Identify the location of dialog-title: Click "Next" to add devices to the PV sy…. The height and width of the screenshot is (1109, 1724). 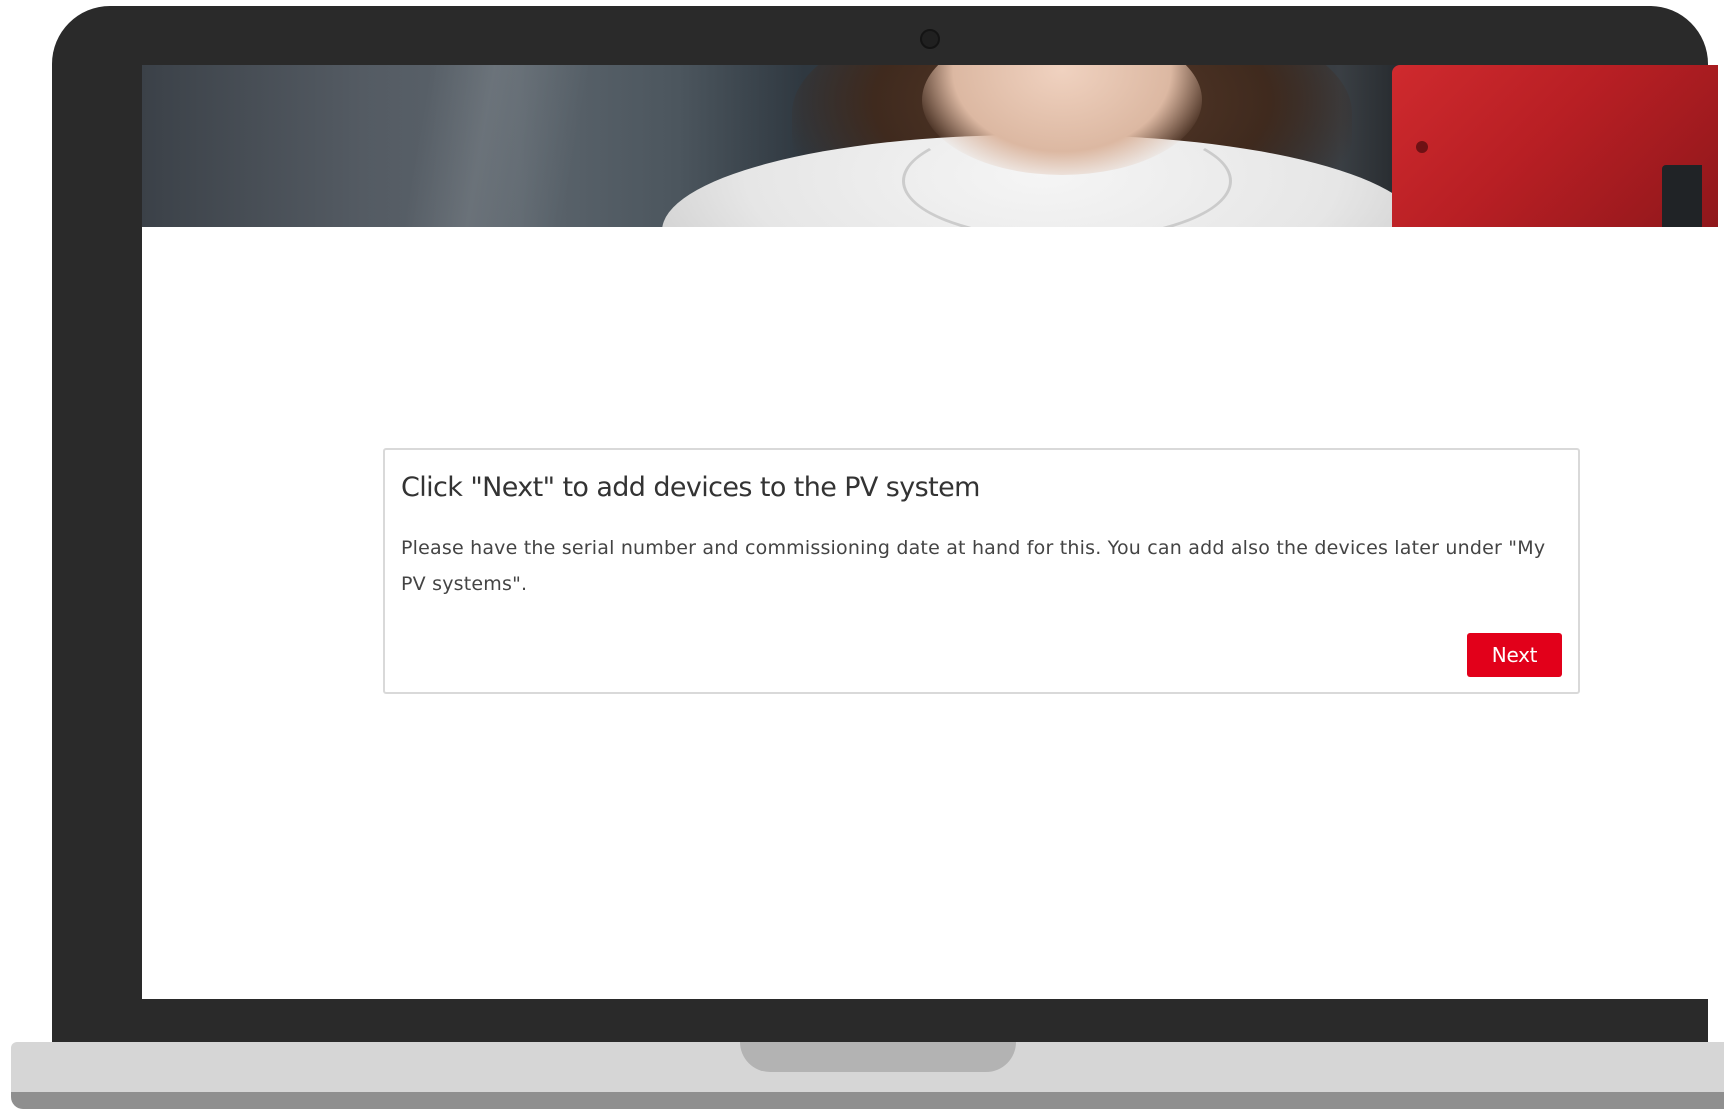
(690, 487).